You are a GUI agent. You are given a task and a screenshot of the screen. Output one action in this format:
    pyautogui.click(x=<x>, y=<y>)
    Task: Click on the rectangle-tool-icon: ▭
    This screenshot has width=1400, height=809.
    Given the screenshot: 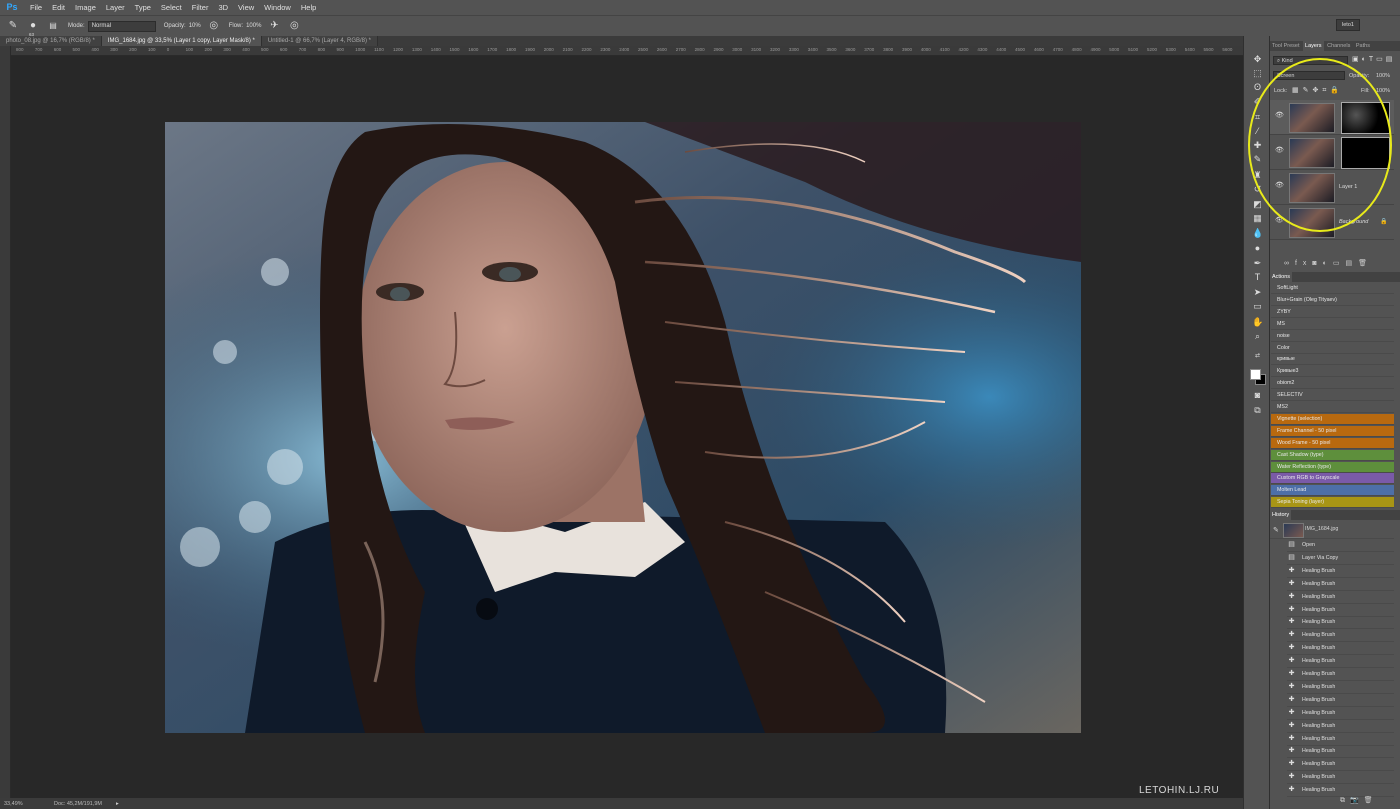 What is the action you would take?
    pyautogui.click(x=1257, y=306)
    